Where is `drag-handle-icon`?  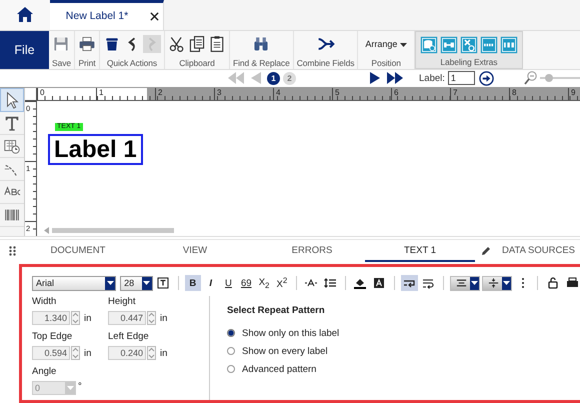 drag-handle-icon is located at coordinates (12, 251).